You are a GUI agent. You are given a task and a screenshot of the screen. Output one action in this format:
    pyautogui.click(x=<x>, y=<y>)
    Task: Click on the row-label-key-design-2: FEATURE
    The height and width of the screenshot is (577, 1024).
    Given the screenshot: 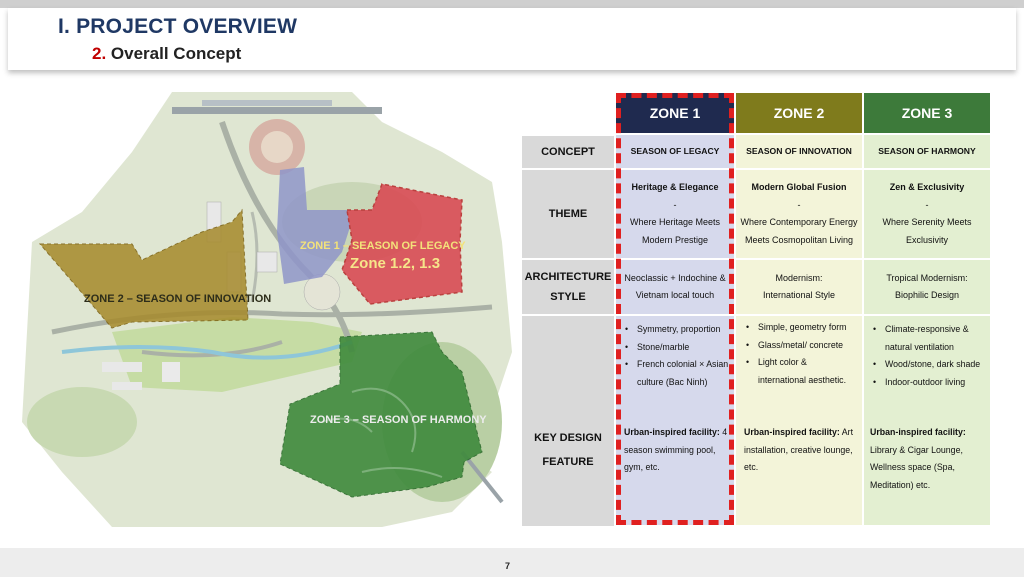 What is the action you would take?
    pyautogui.click(x=568, y=462)
    